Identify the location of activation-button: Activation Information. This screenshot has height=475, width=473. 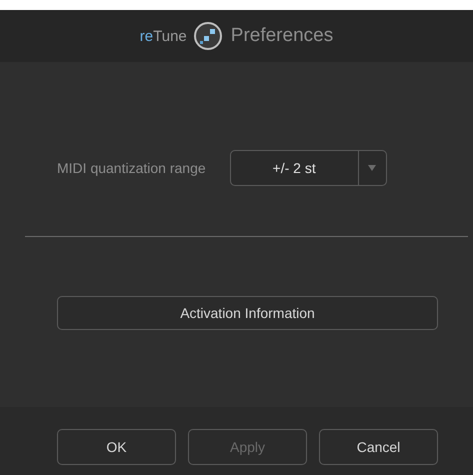
(247, 313).